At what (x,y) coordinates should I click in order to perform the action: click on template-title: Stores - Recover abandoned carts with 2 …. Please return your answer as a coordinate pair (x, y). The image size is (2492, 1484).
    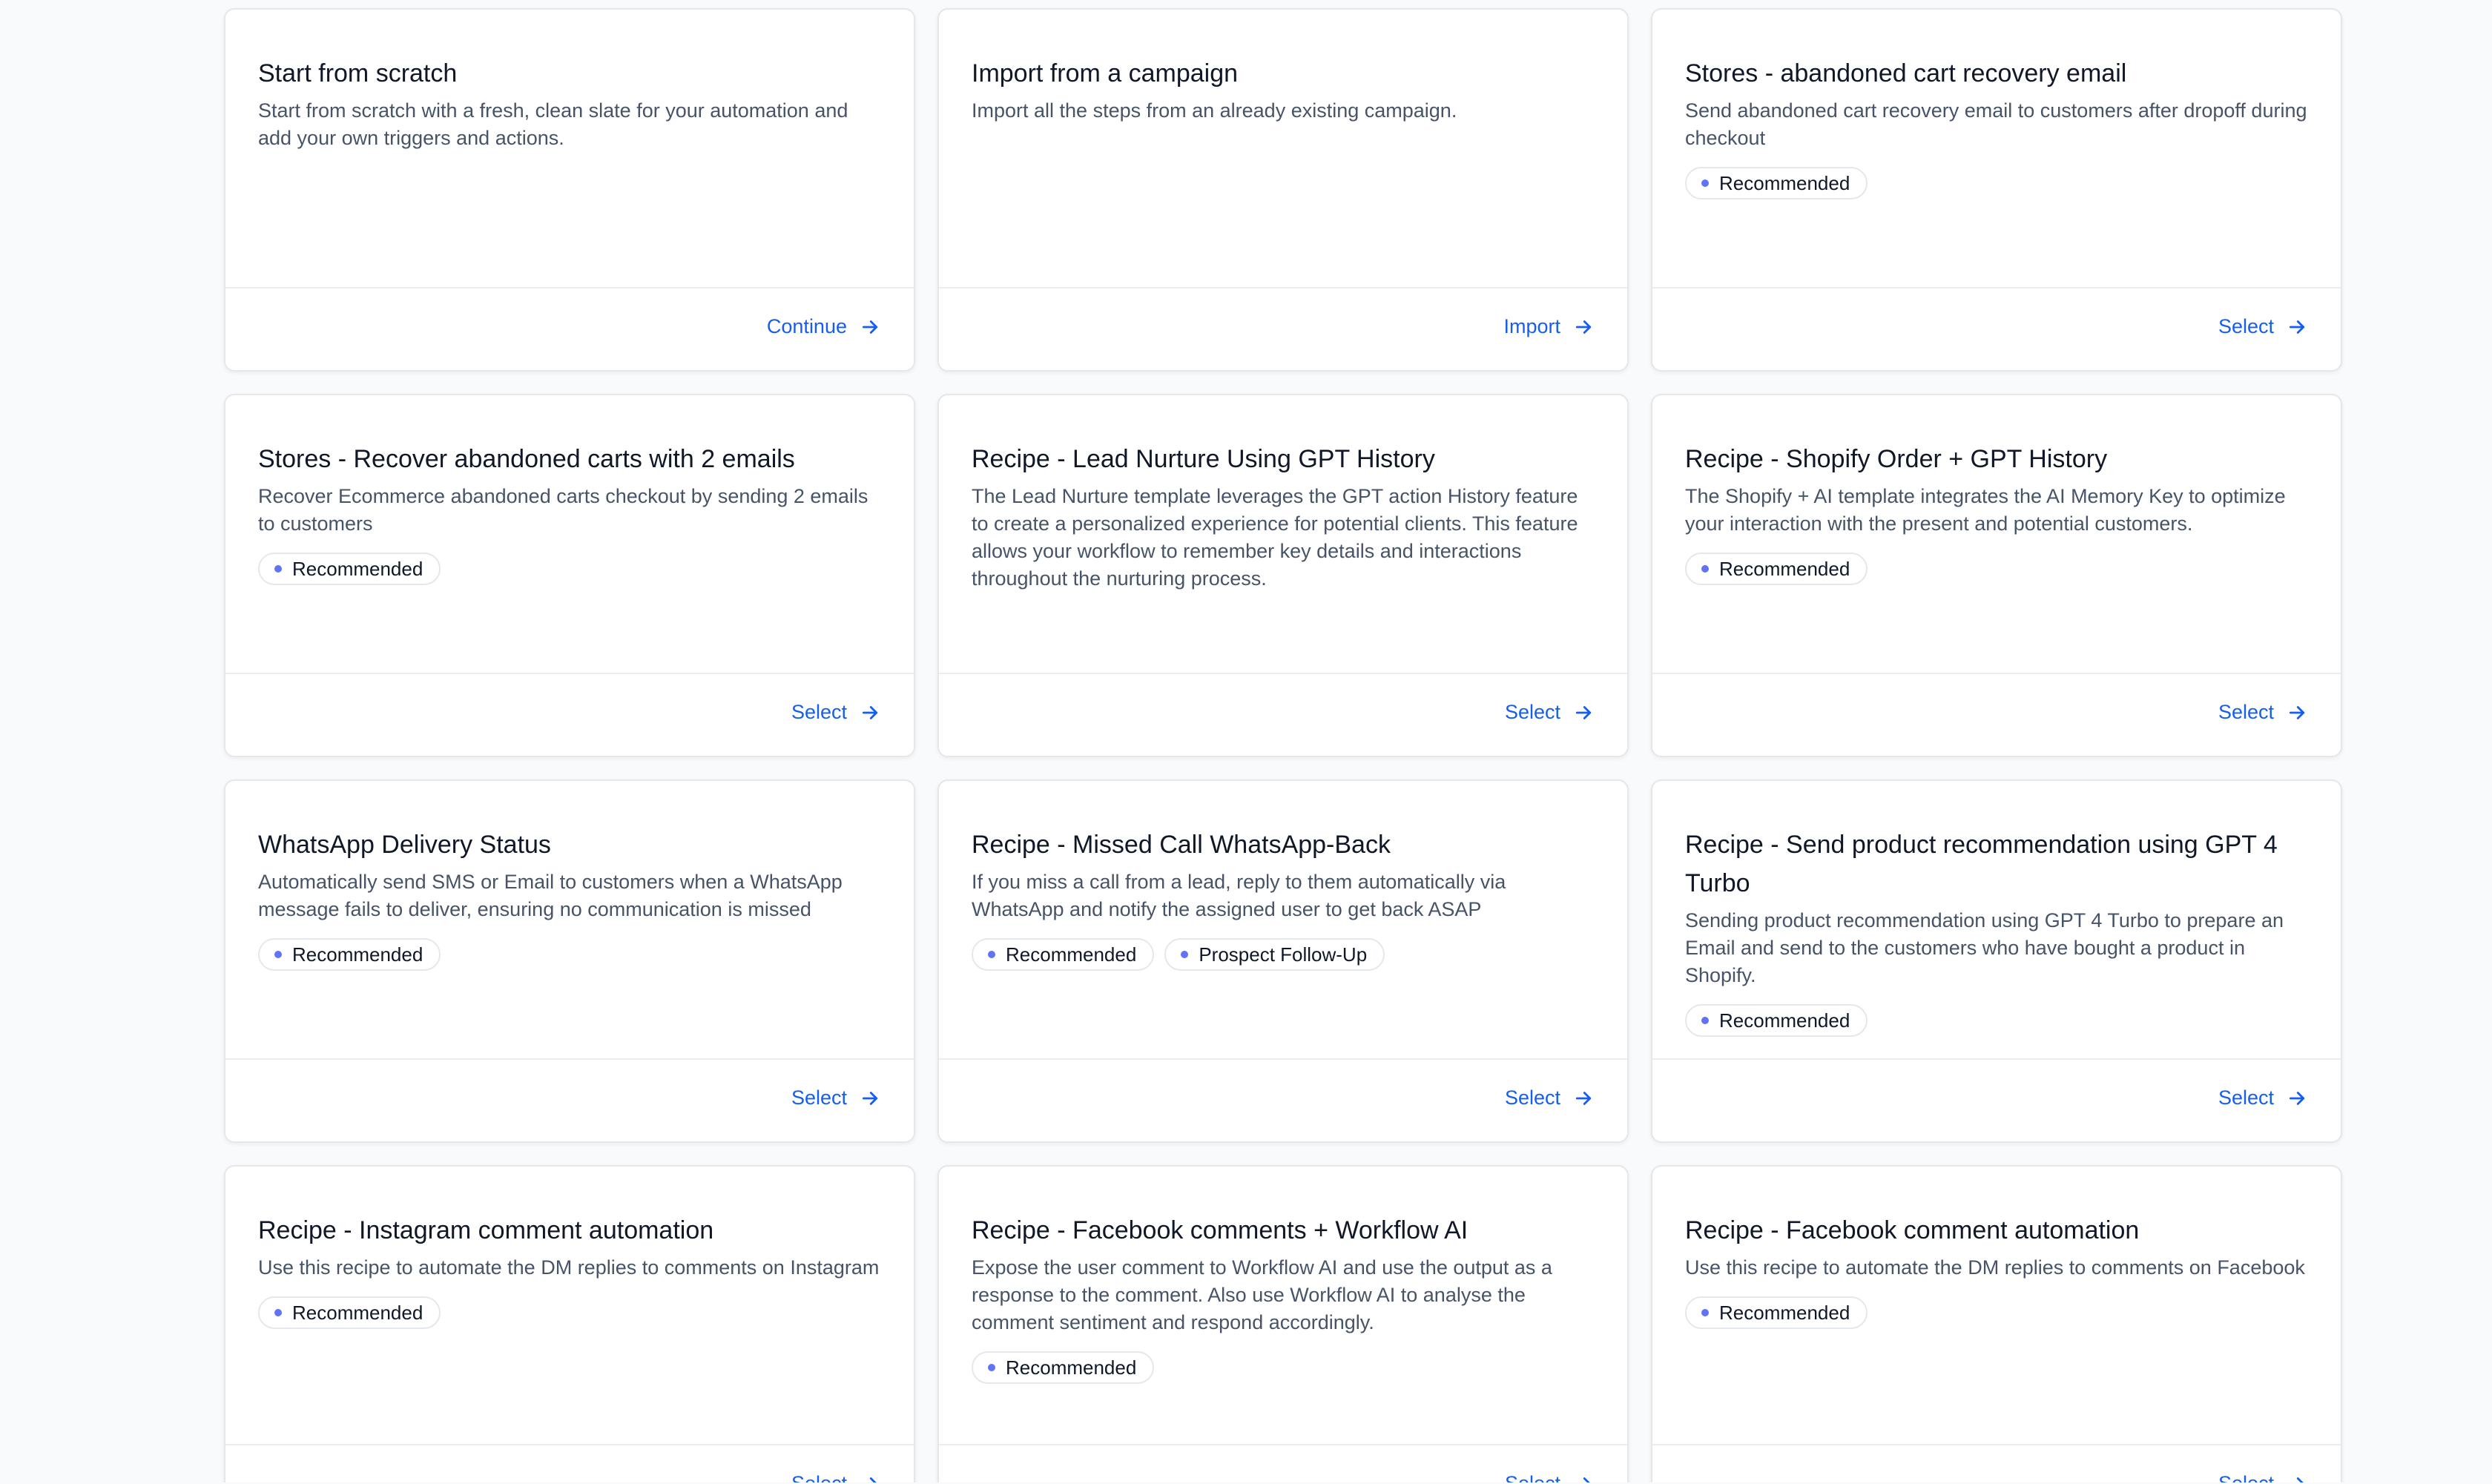
    Looking at the image, I should click on (526, 459).